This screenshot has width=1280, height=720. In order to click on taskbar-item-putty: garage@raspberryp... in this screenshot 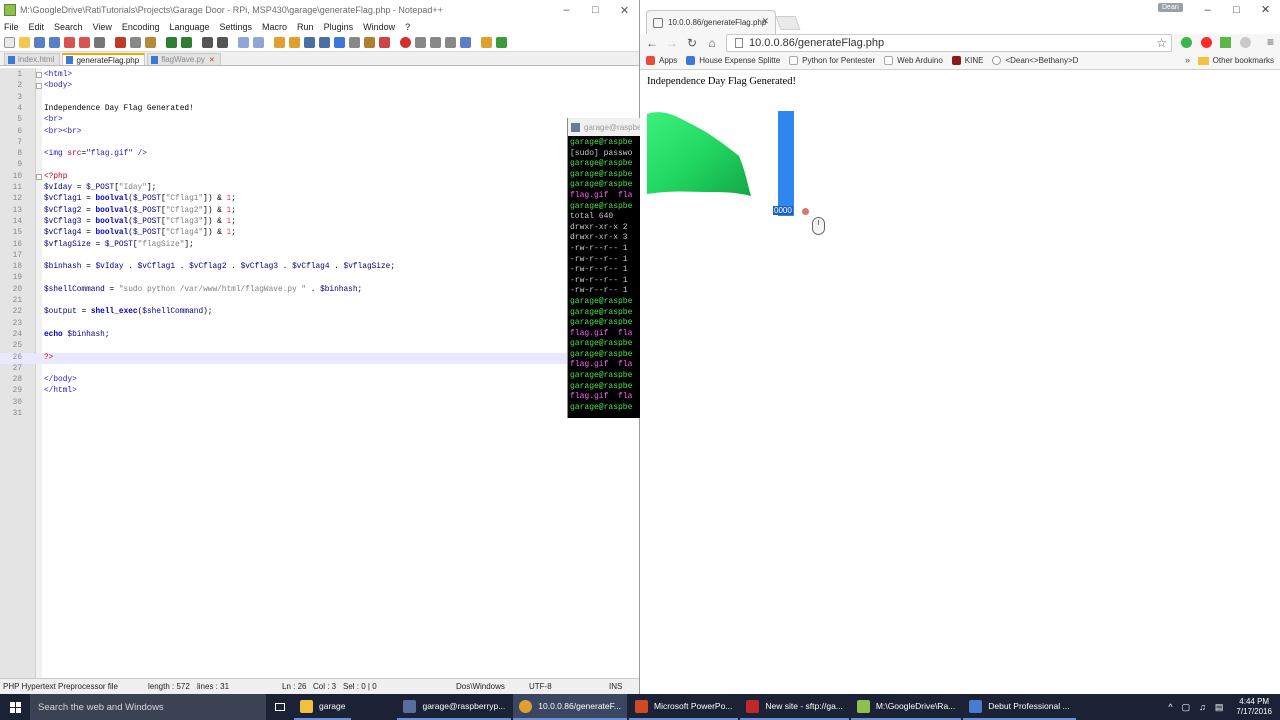, I will do `click(454, 707)`.